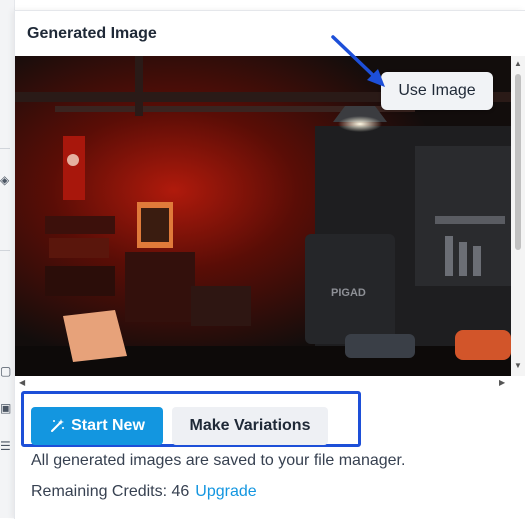  Describe the element at coordinates (110, 491) in the screenshot. I see `credits-label: Remaining Credits: 46` at that location.